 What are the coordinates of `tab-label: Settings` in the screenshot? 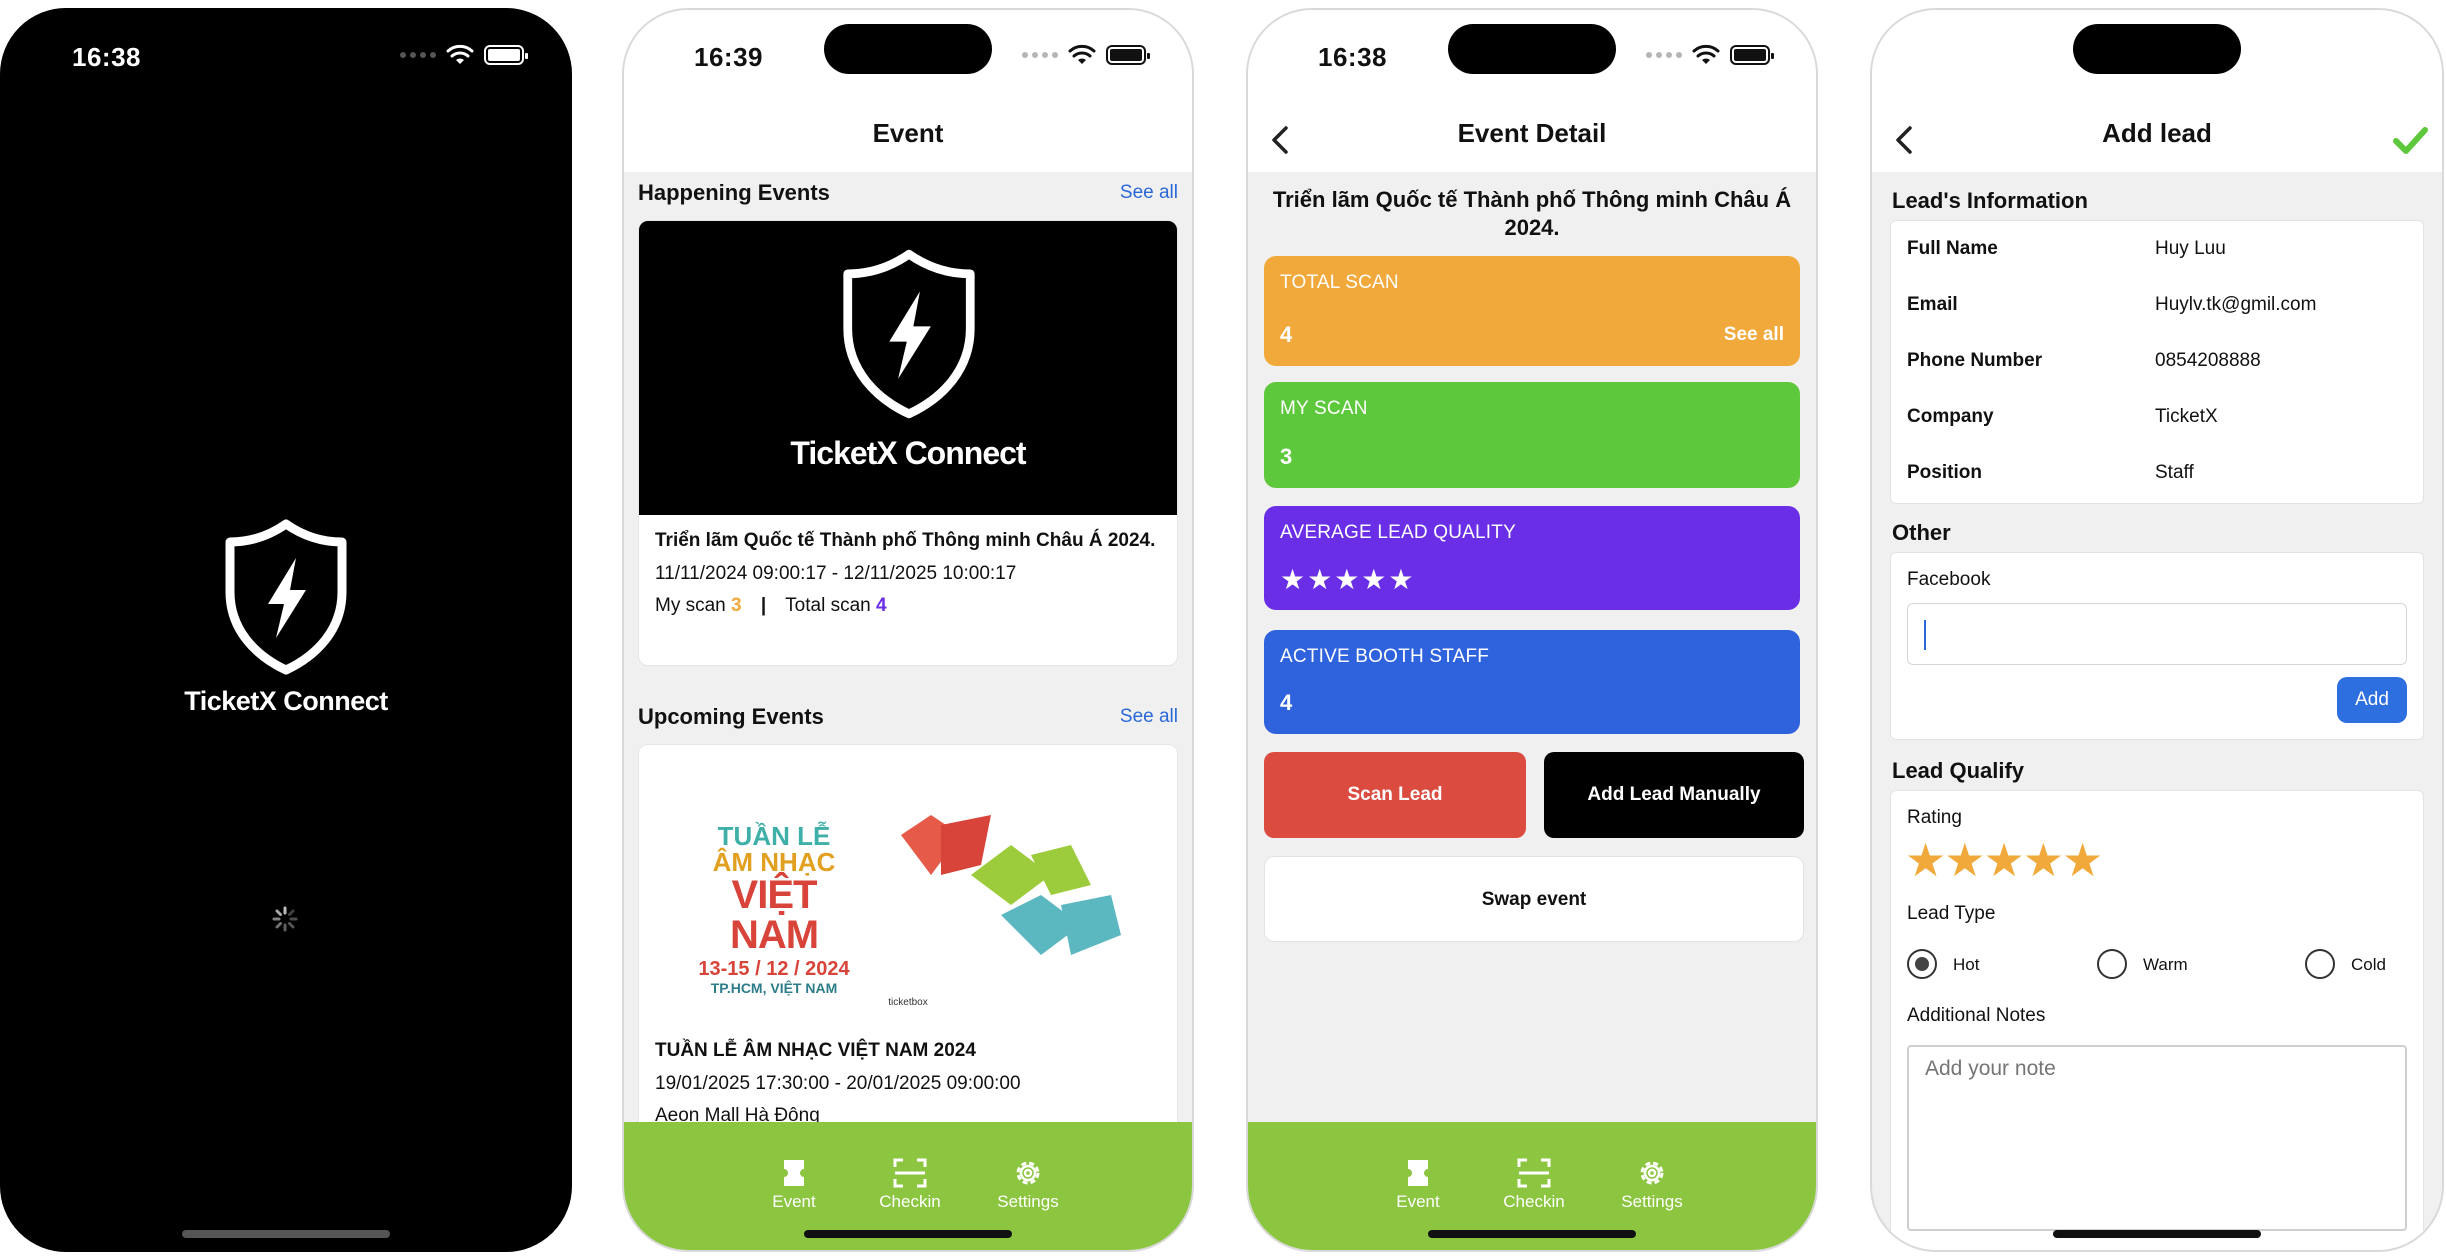 It's located at (1652, 1201).